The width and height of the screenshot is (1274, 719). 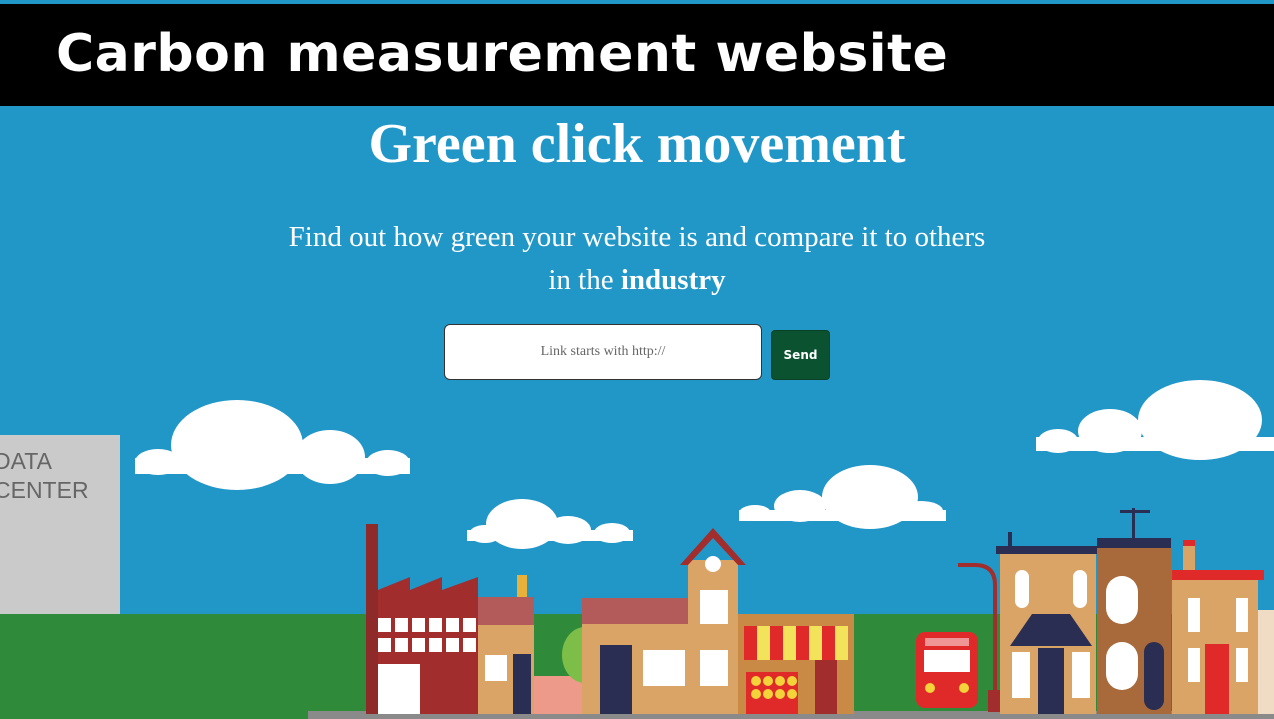 I want to click on hero-subtitle-line2: in the industry, so click(x=637, y=280).